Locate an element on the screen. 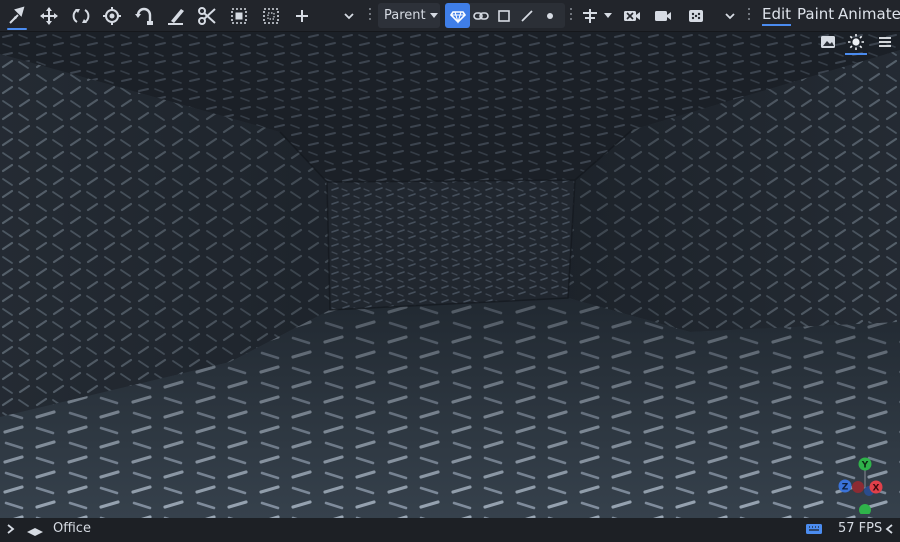 The height and width of the screenshot is (542, 900). edge-mode-button is located at coordinates (527, 15).